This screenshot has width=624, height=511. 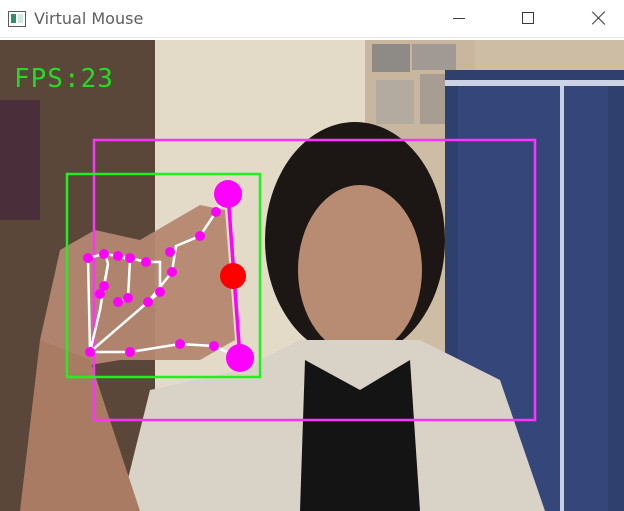 I want to click on minimize-icon, so click(x=459, y=18).